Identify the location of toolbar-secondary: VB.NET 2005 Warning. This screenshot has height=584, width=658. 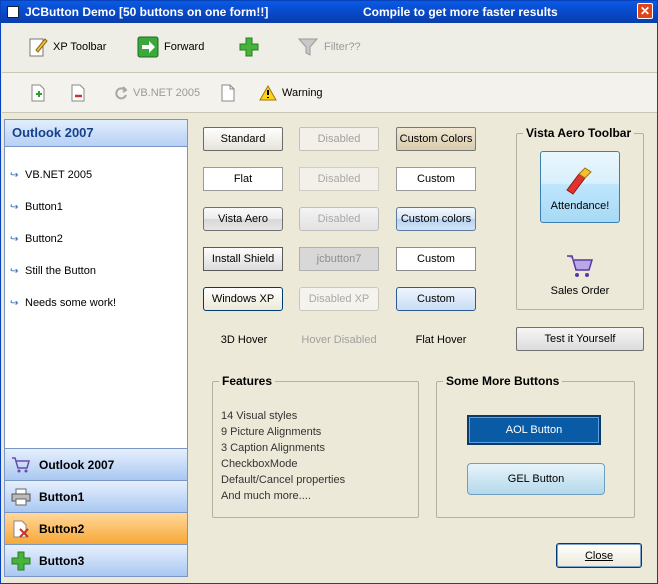
(329, 93).